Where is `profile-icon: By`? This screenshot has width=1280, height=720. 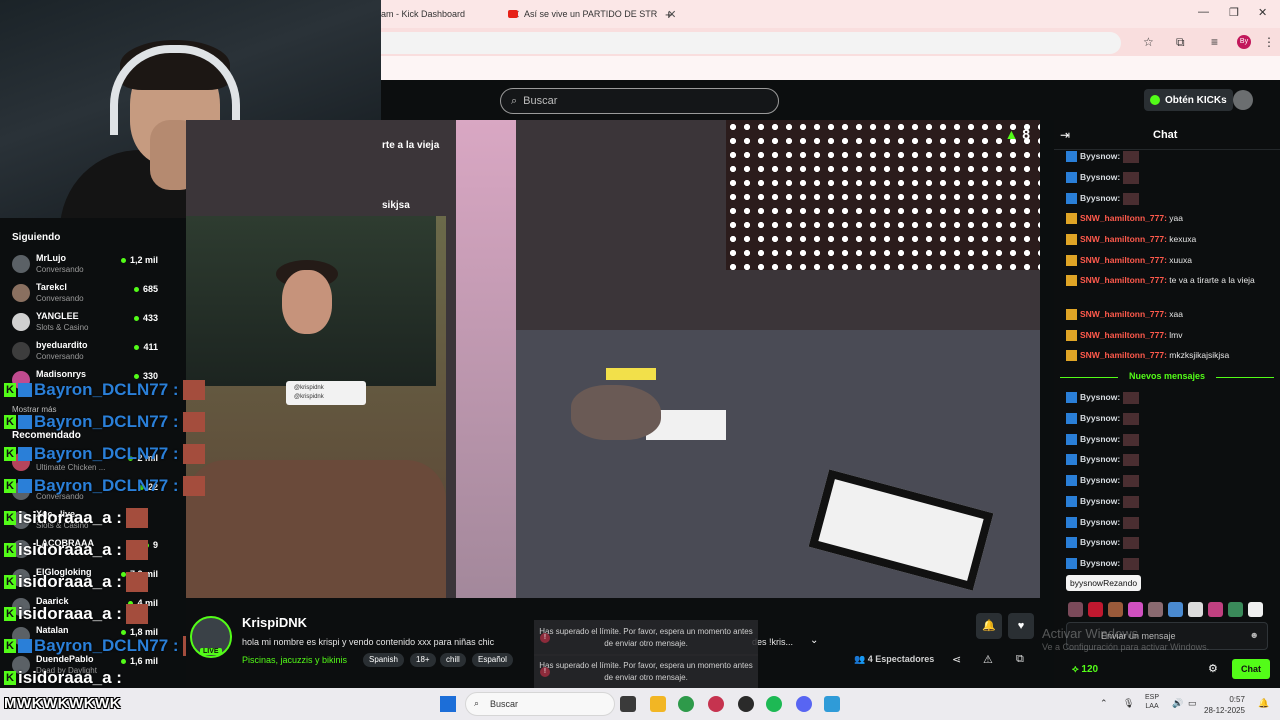 profile-icon: By is located at coordinates (1244, 42).